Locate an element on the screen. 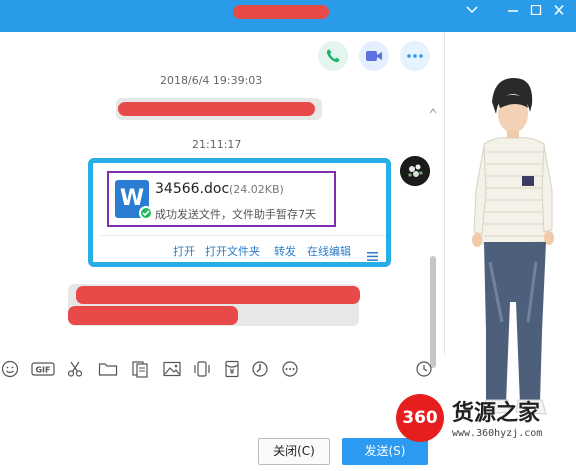 This screenshot has width=576, height=471. forward-link: 转发 is located at coordinates (285, 251).